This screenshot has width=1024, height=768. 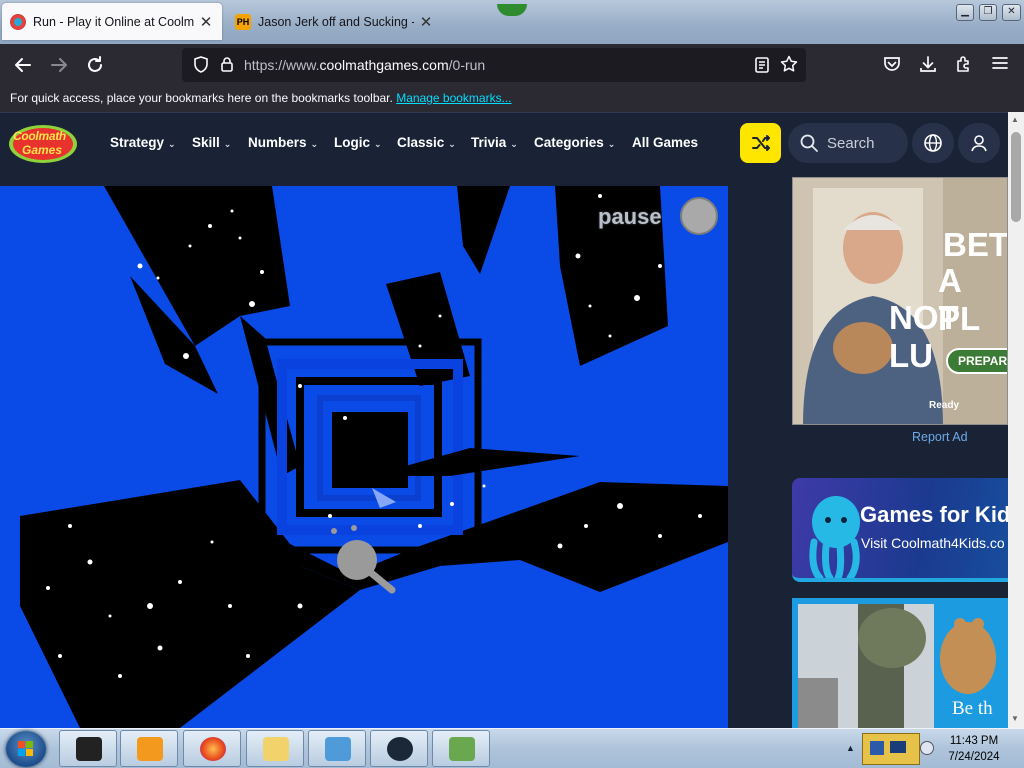 What do you see at coordinates (900, 663) in the screenshot?
I see `advertisement-banner-2: Be th` at bounding box center [900, 663].